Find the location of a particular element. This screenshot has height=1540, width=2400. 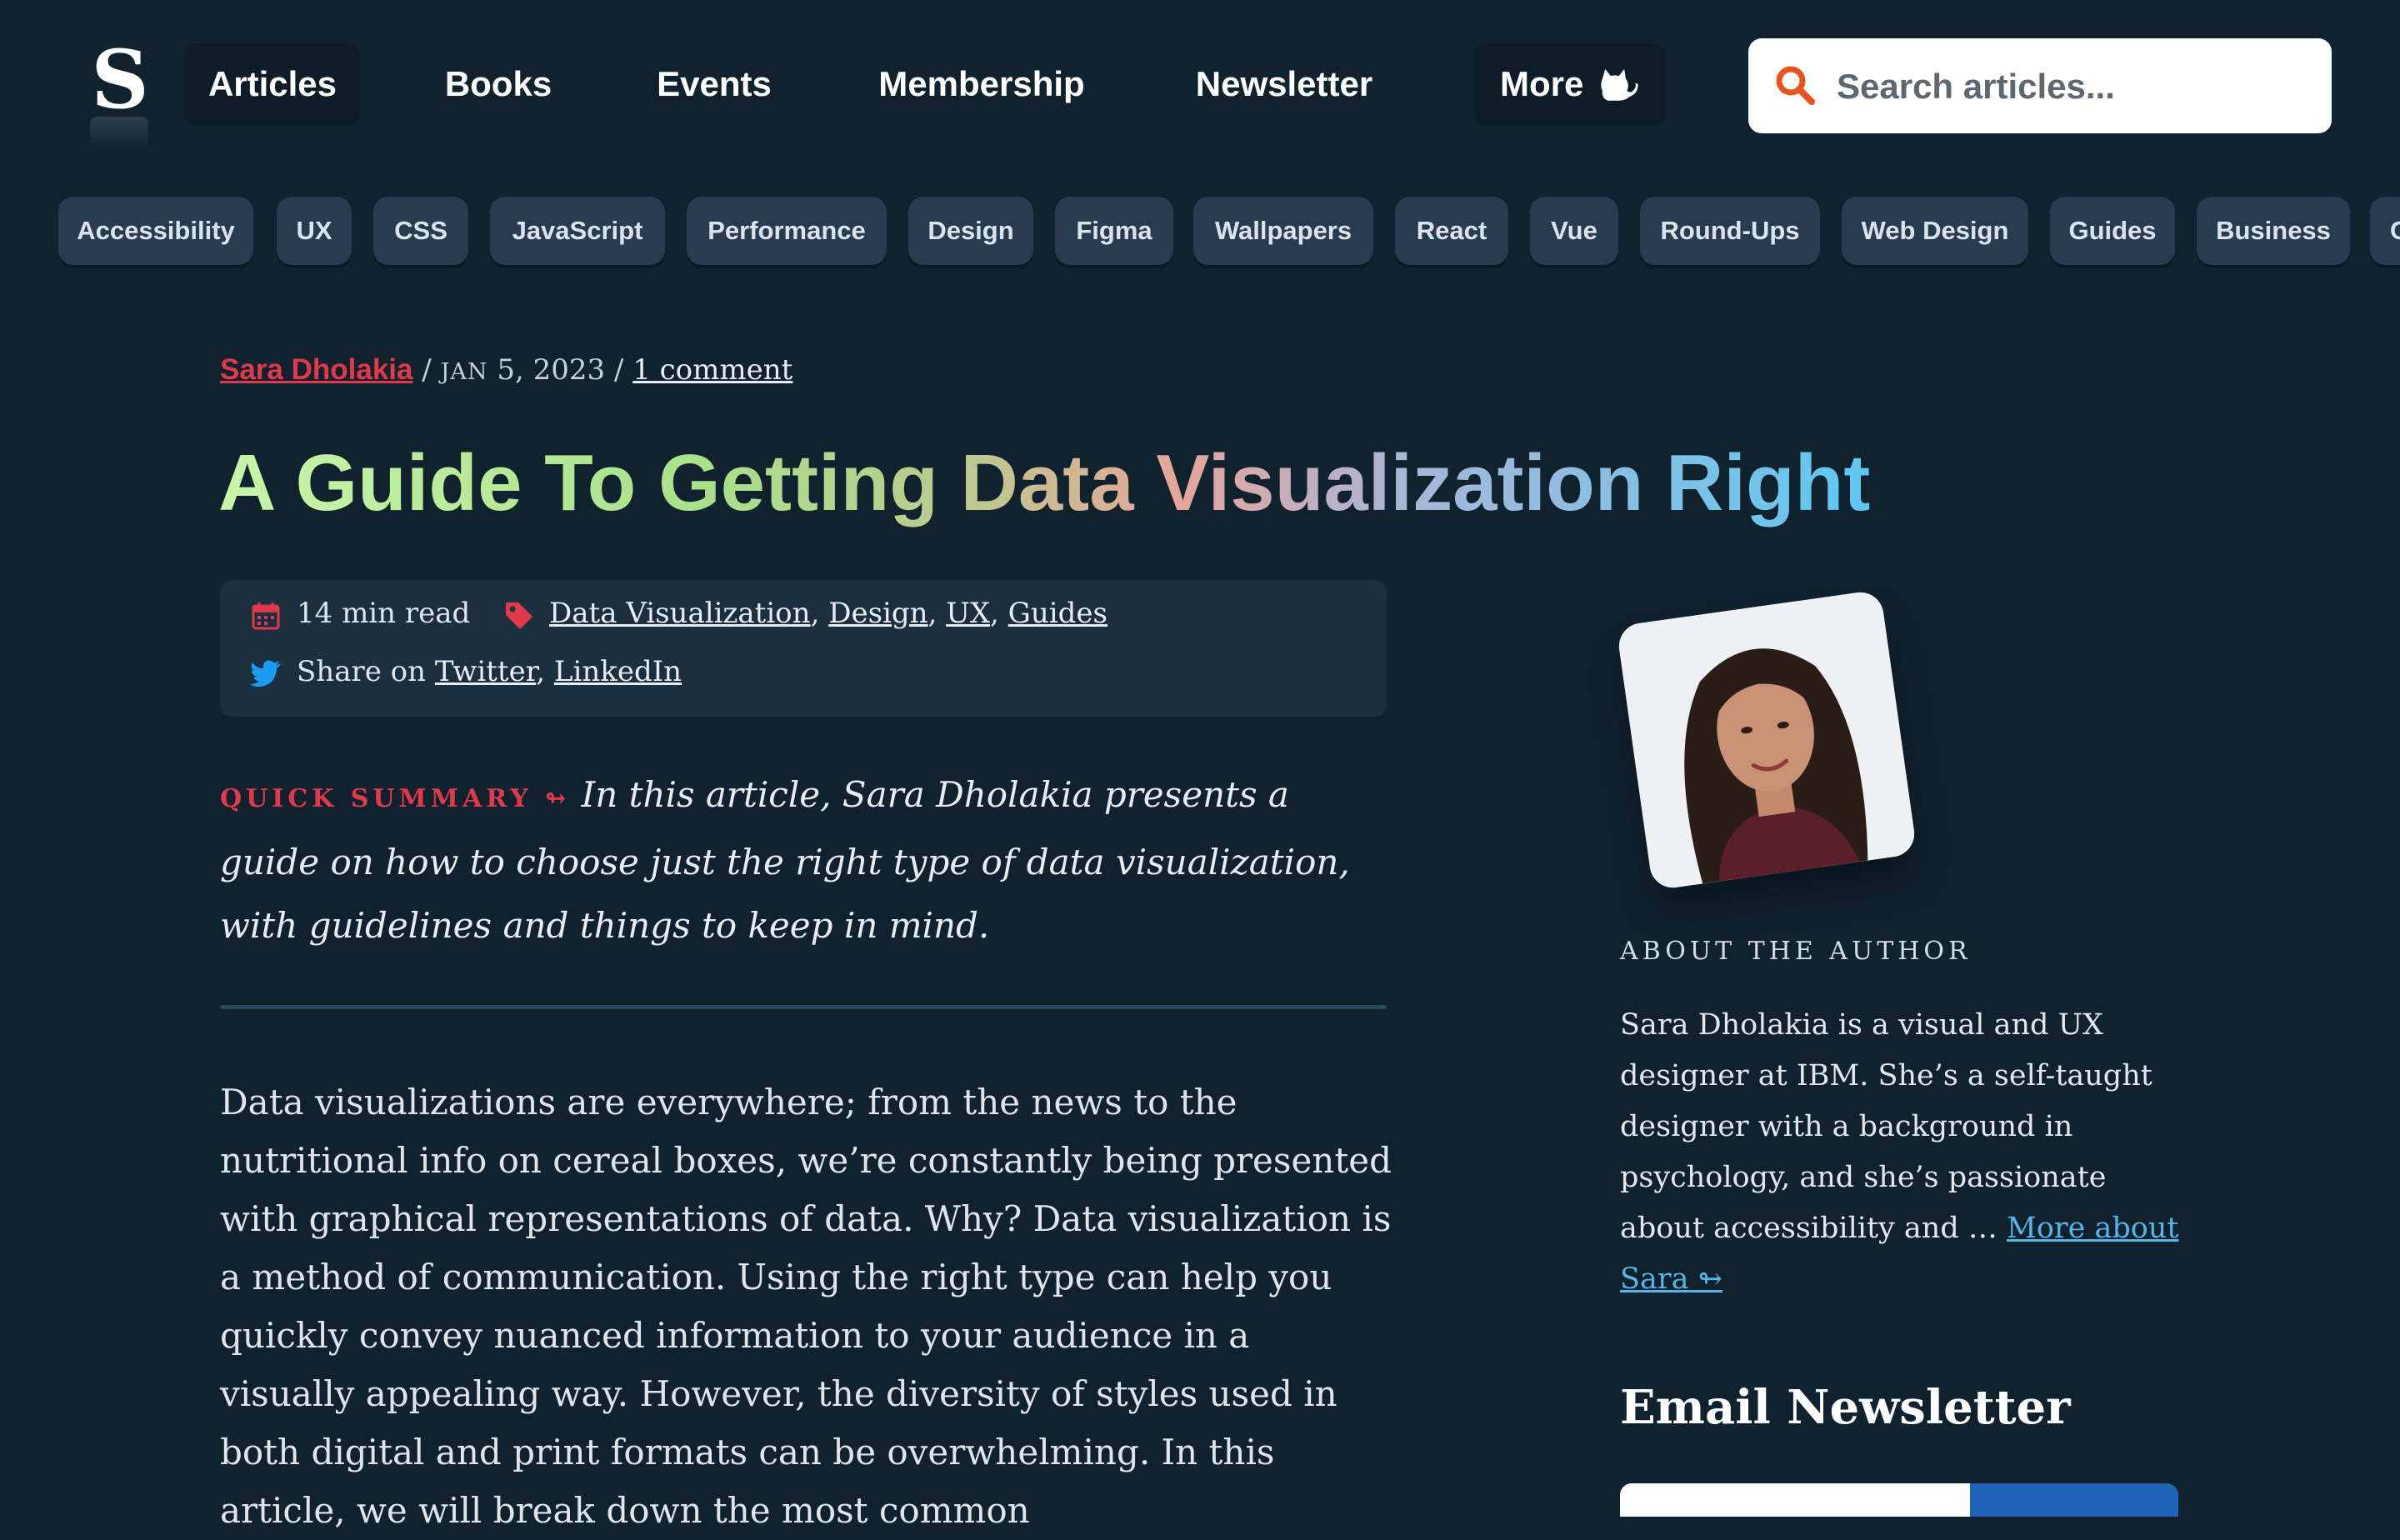

article-tag-ux: UX is located at coordinates (968, 613).